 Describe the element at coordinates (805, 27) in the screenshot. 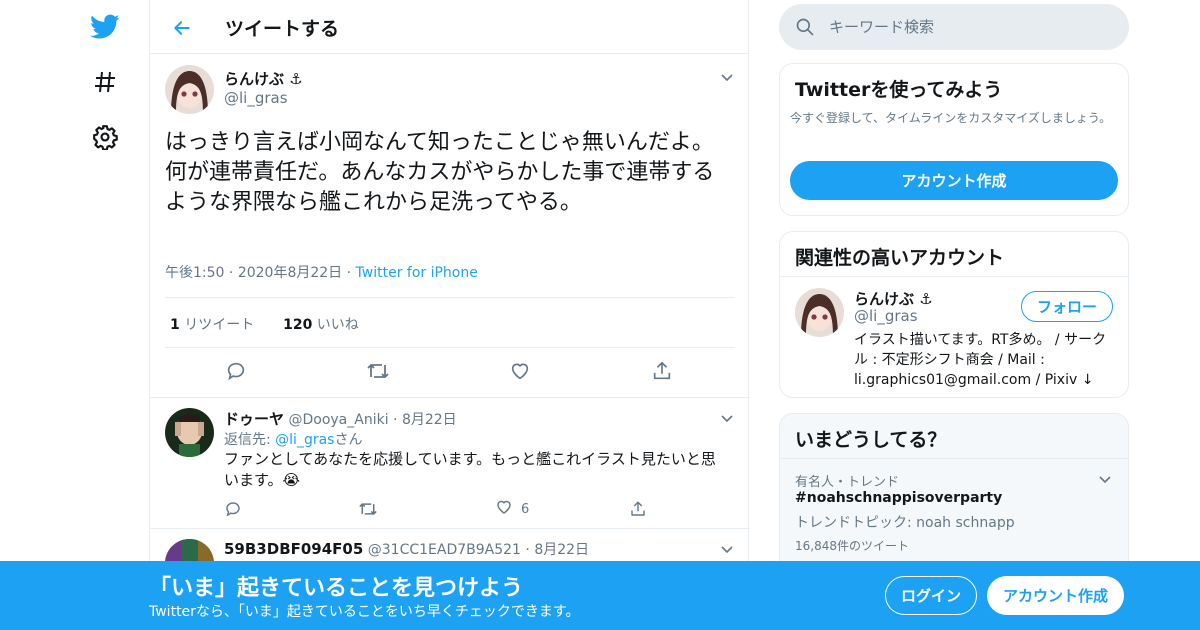

I see `search-icon` at that location.